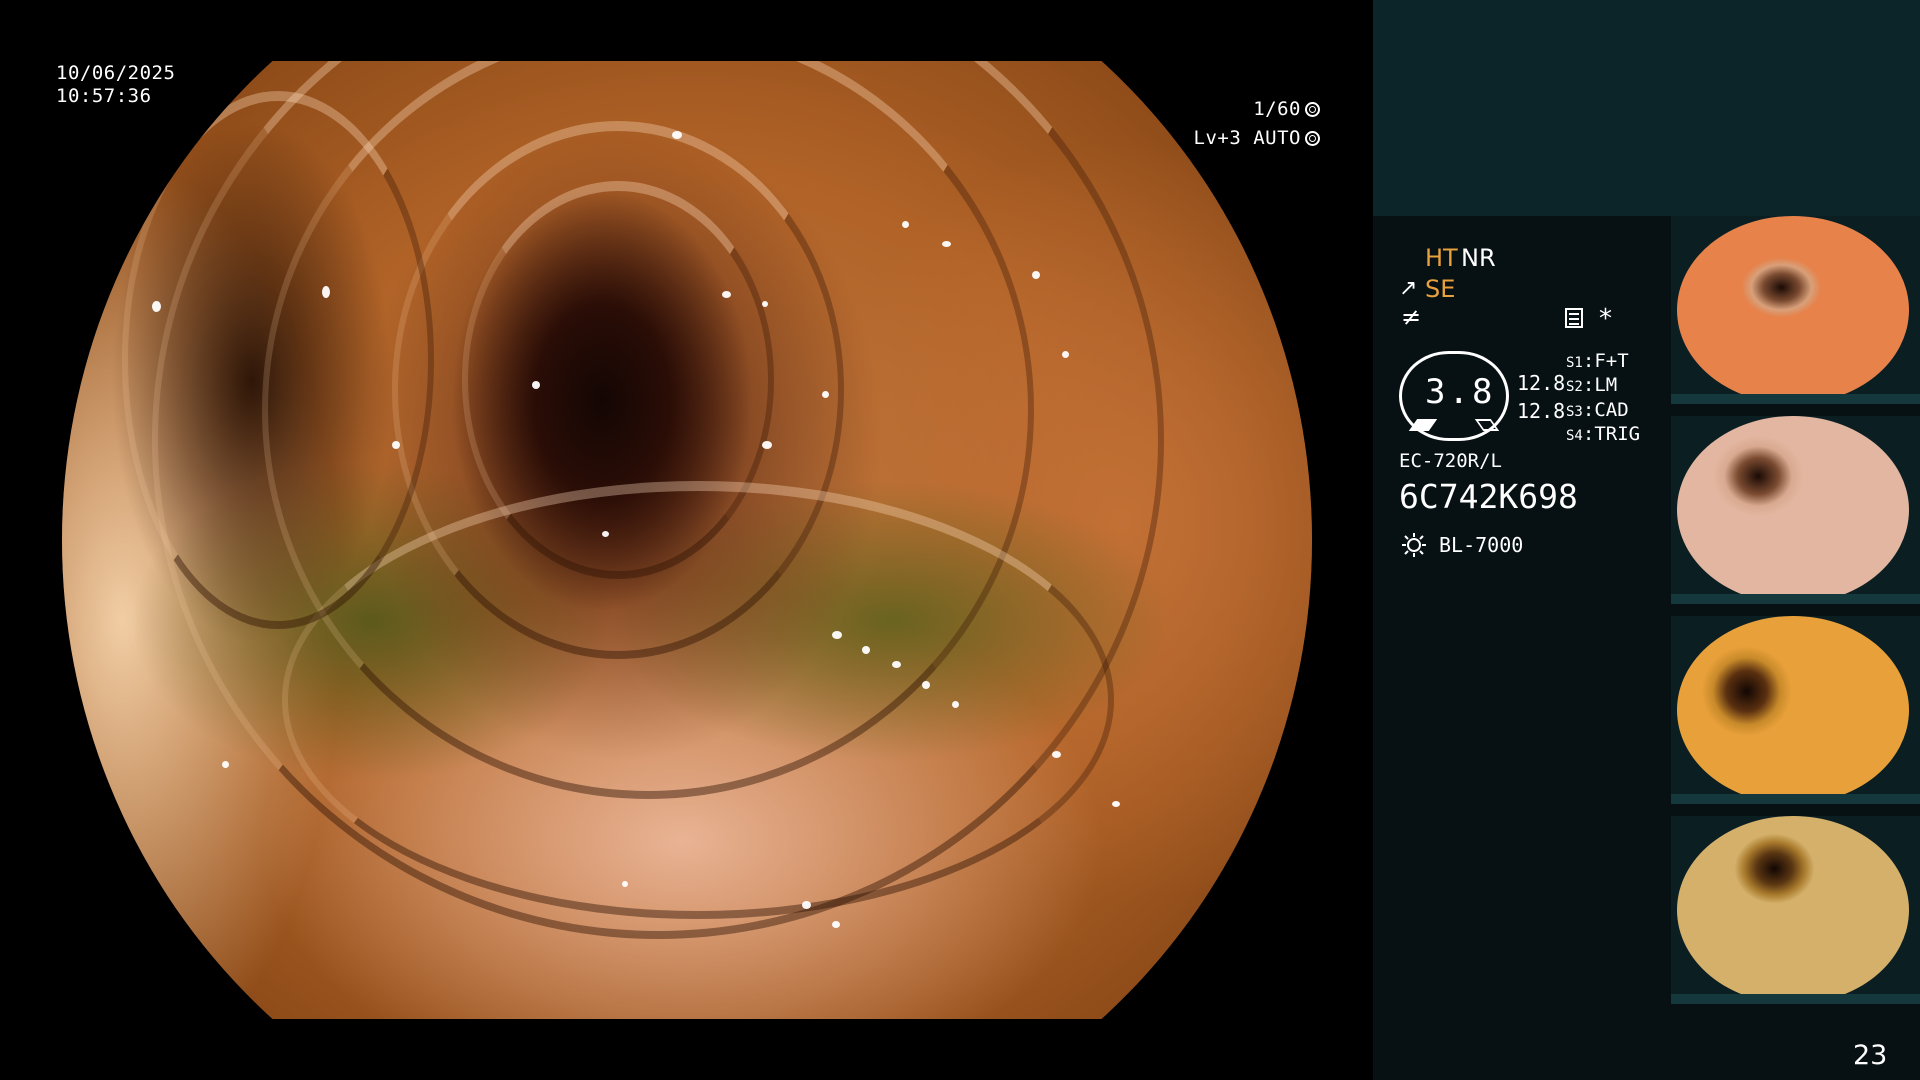  I want to click on settings-list-icon, so click(1574, 318).